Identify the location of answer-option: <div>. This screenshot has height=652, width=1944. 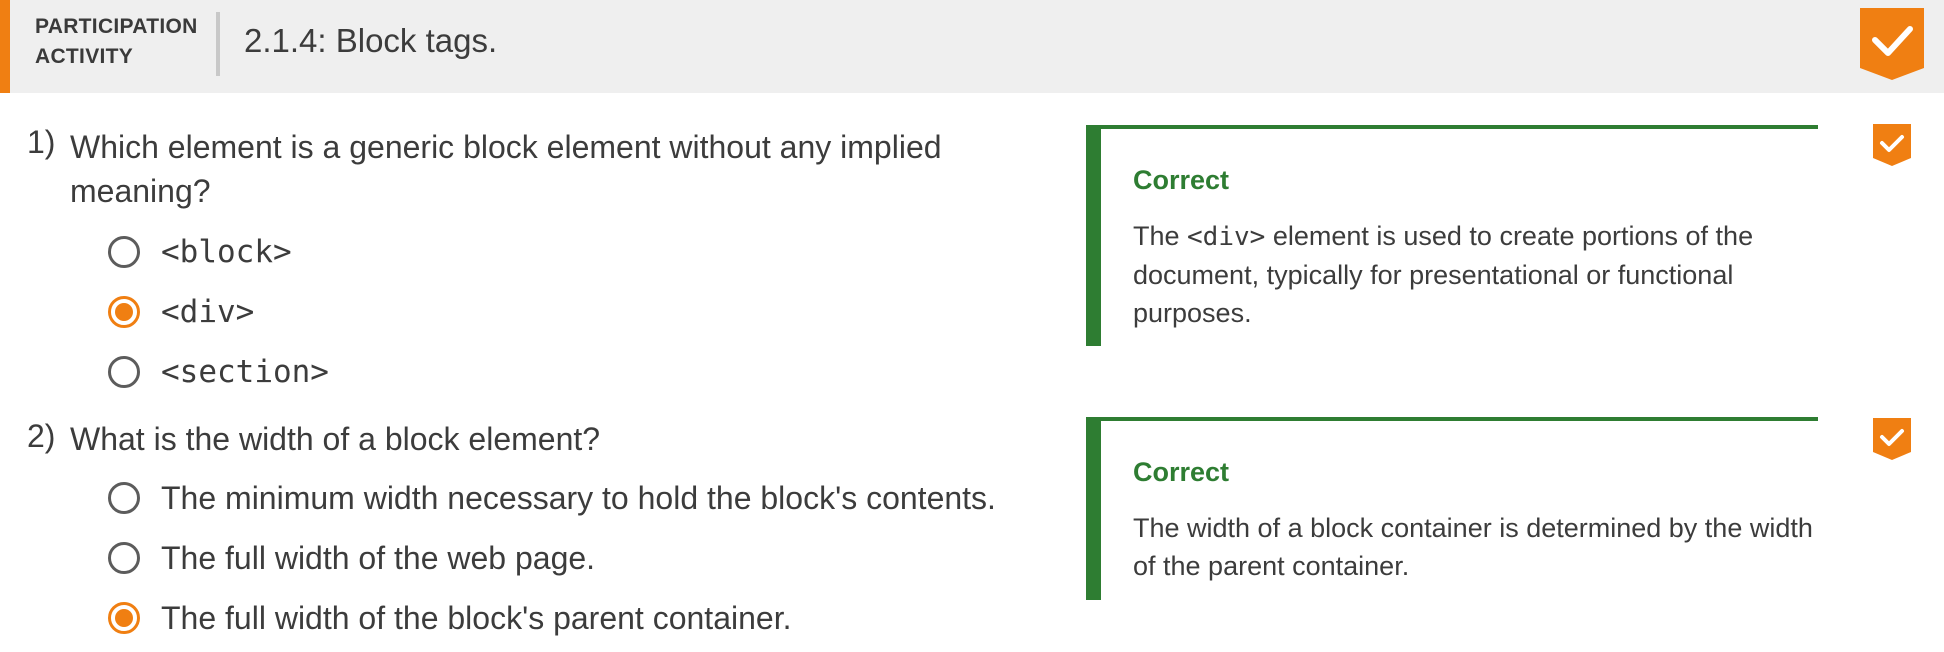
(181, 312).